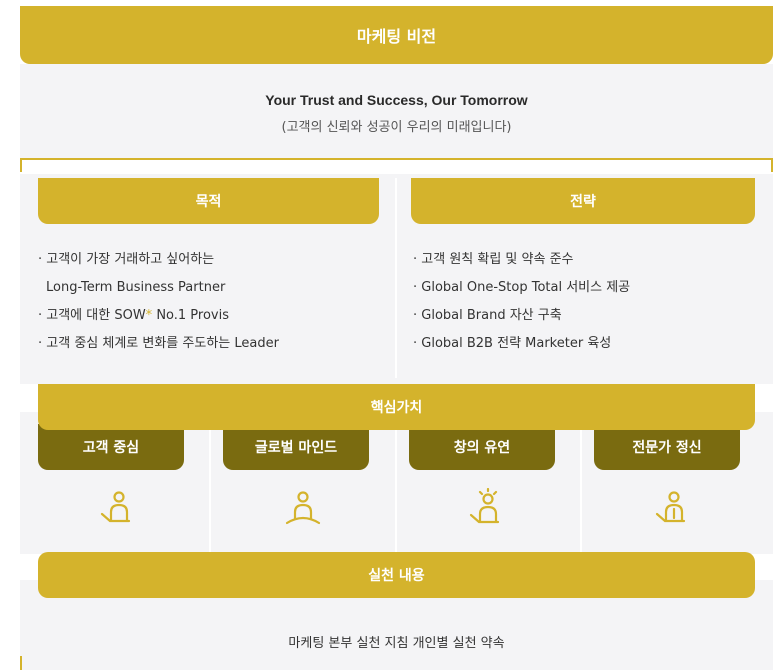 This screenshot has height=670, width=780. I want to click on card-label: 글로벌 마인드, so click(296, 448).